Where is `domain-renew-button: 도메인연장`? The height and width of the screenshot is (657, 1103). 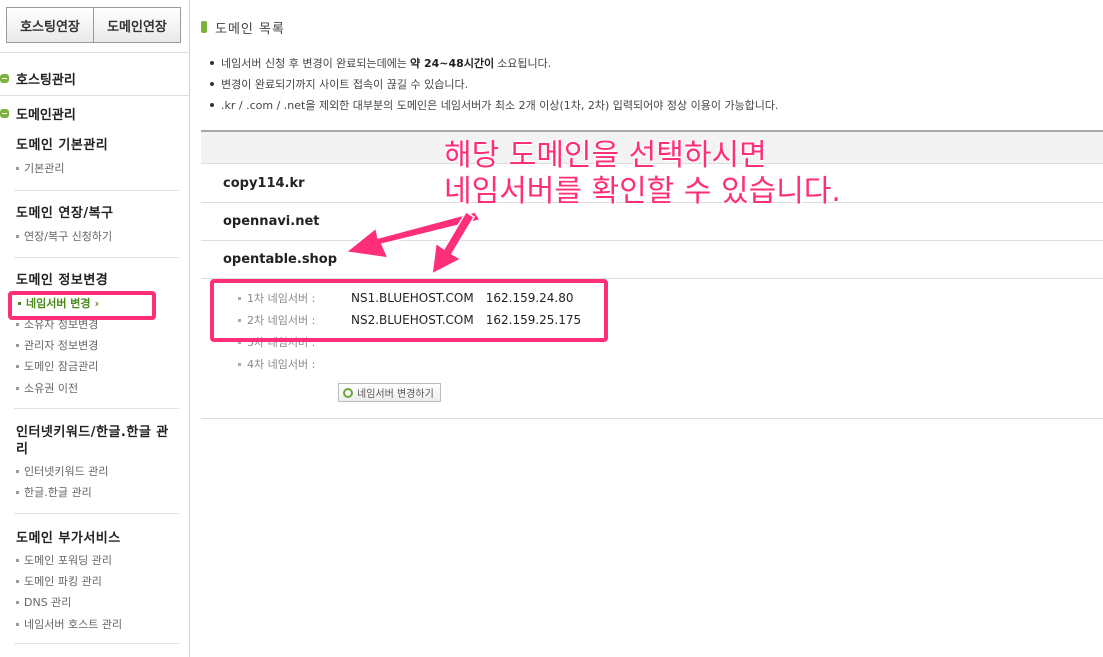 domain-renew-button: 도메인연장 is located at coordinates (136, 25).